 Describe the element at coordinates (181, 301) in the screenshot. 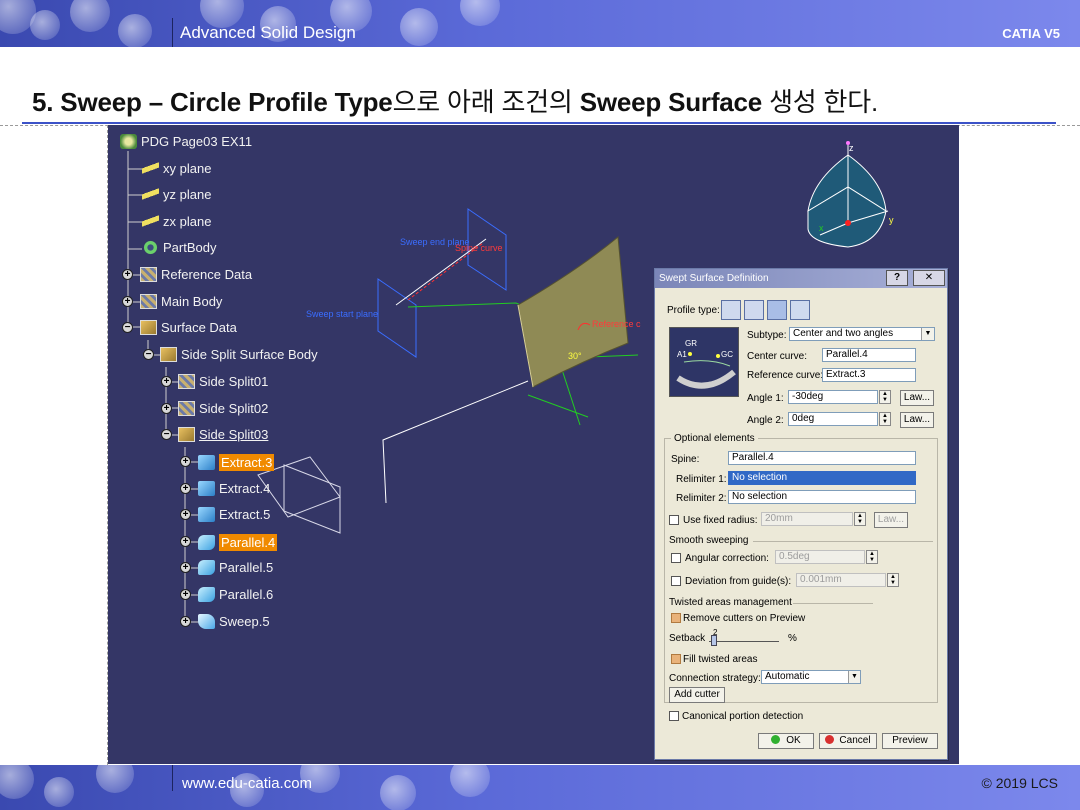

I see `tree-item-main-body: Main Body` at that location.